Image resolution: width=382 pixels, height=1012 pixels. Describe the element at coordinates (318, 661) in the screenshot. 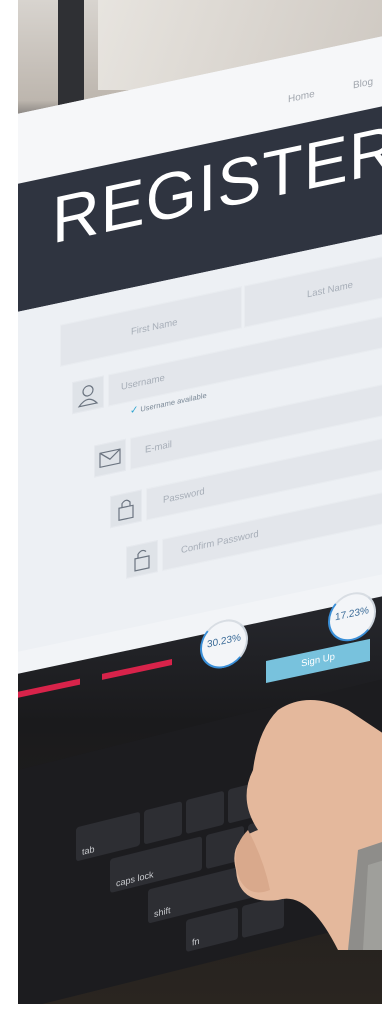

I see `sign-up-button: Sign Up` at that location.